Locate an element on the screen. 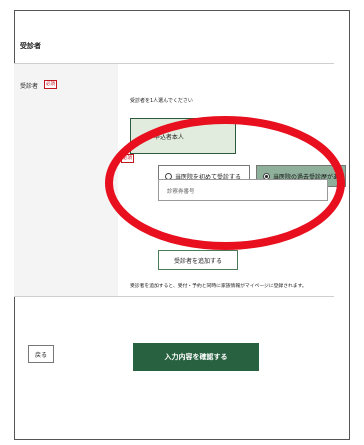 Image resolution: width=364 pixels, height=445 pixels. required-badge: 必須 is located at coordinates (50, 84).